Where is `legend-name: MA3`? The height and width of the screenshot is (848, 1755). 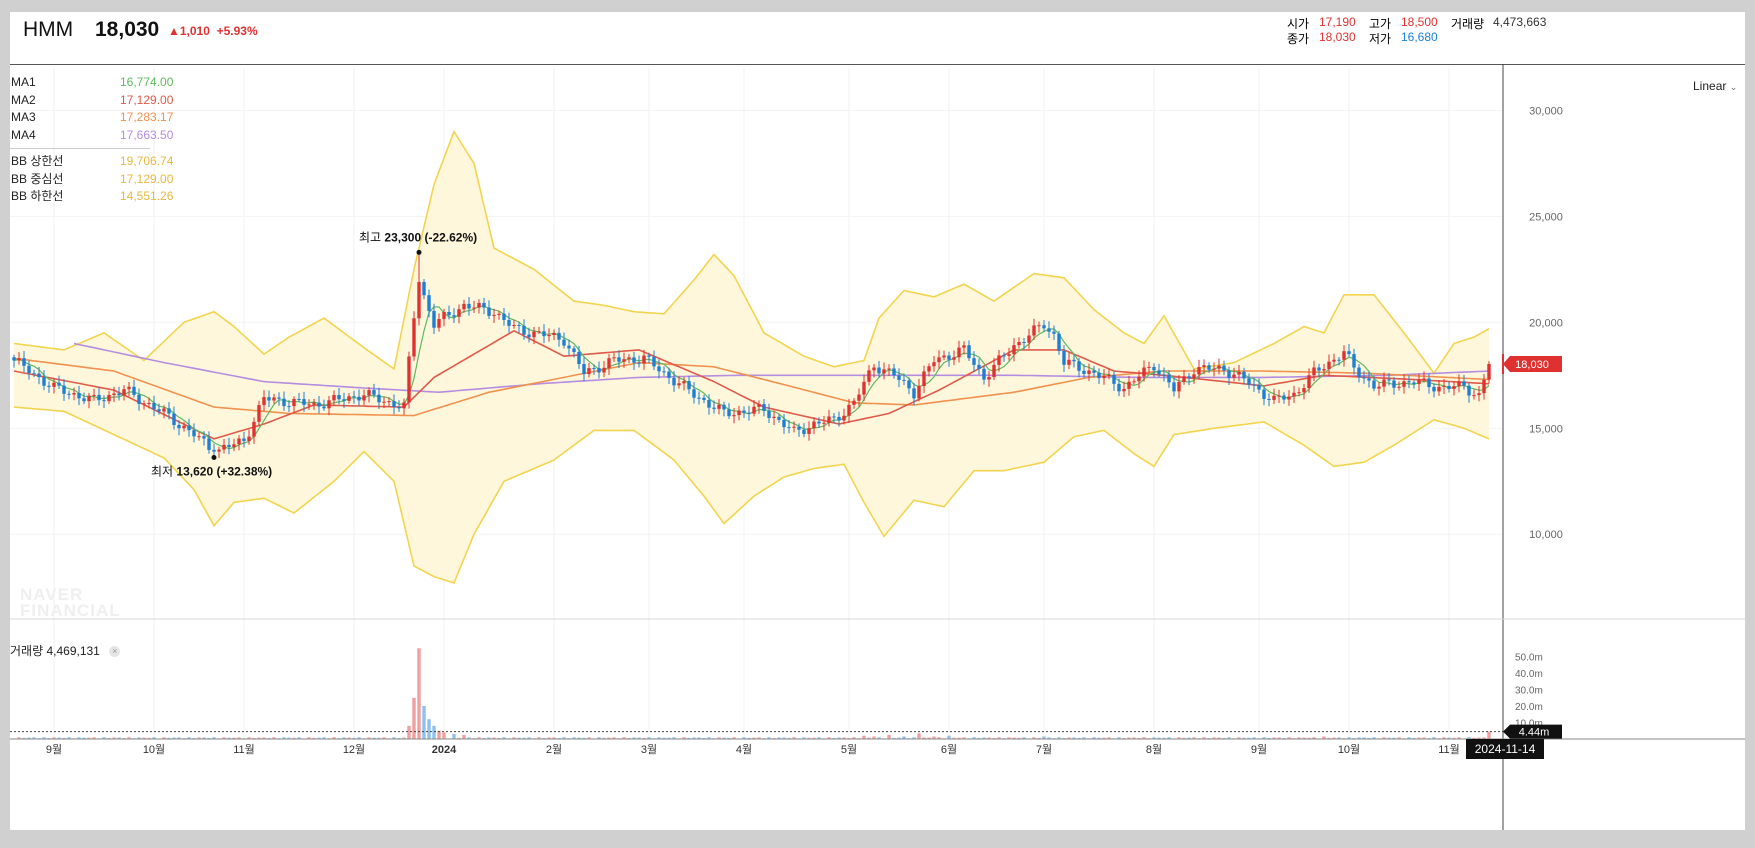 legend-name: MA3 is located at coordinates (23, 117).